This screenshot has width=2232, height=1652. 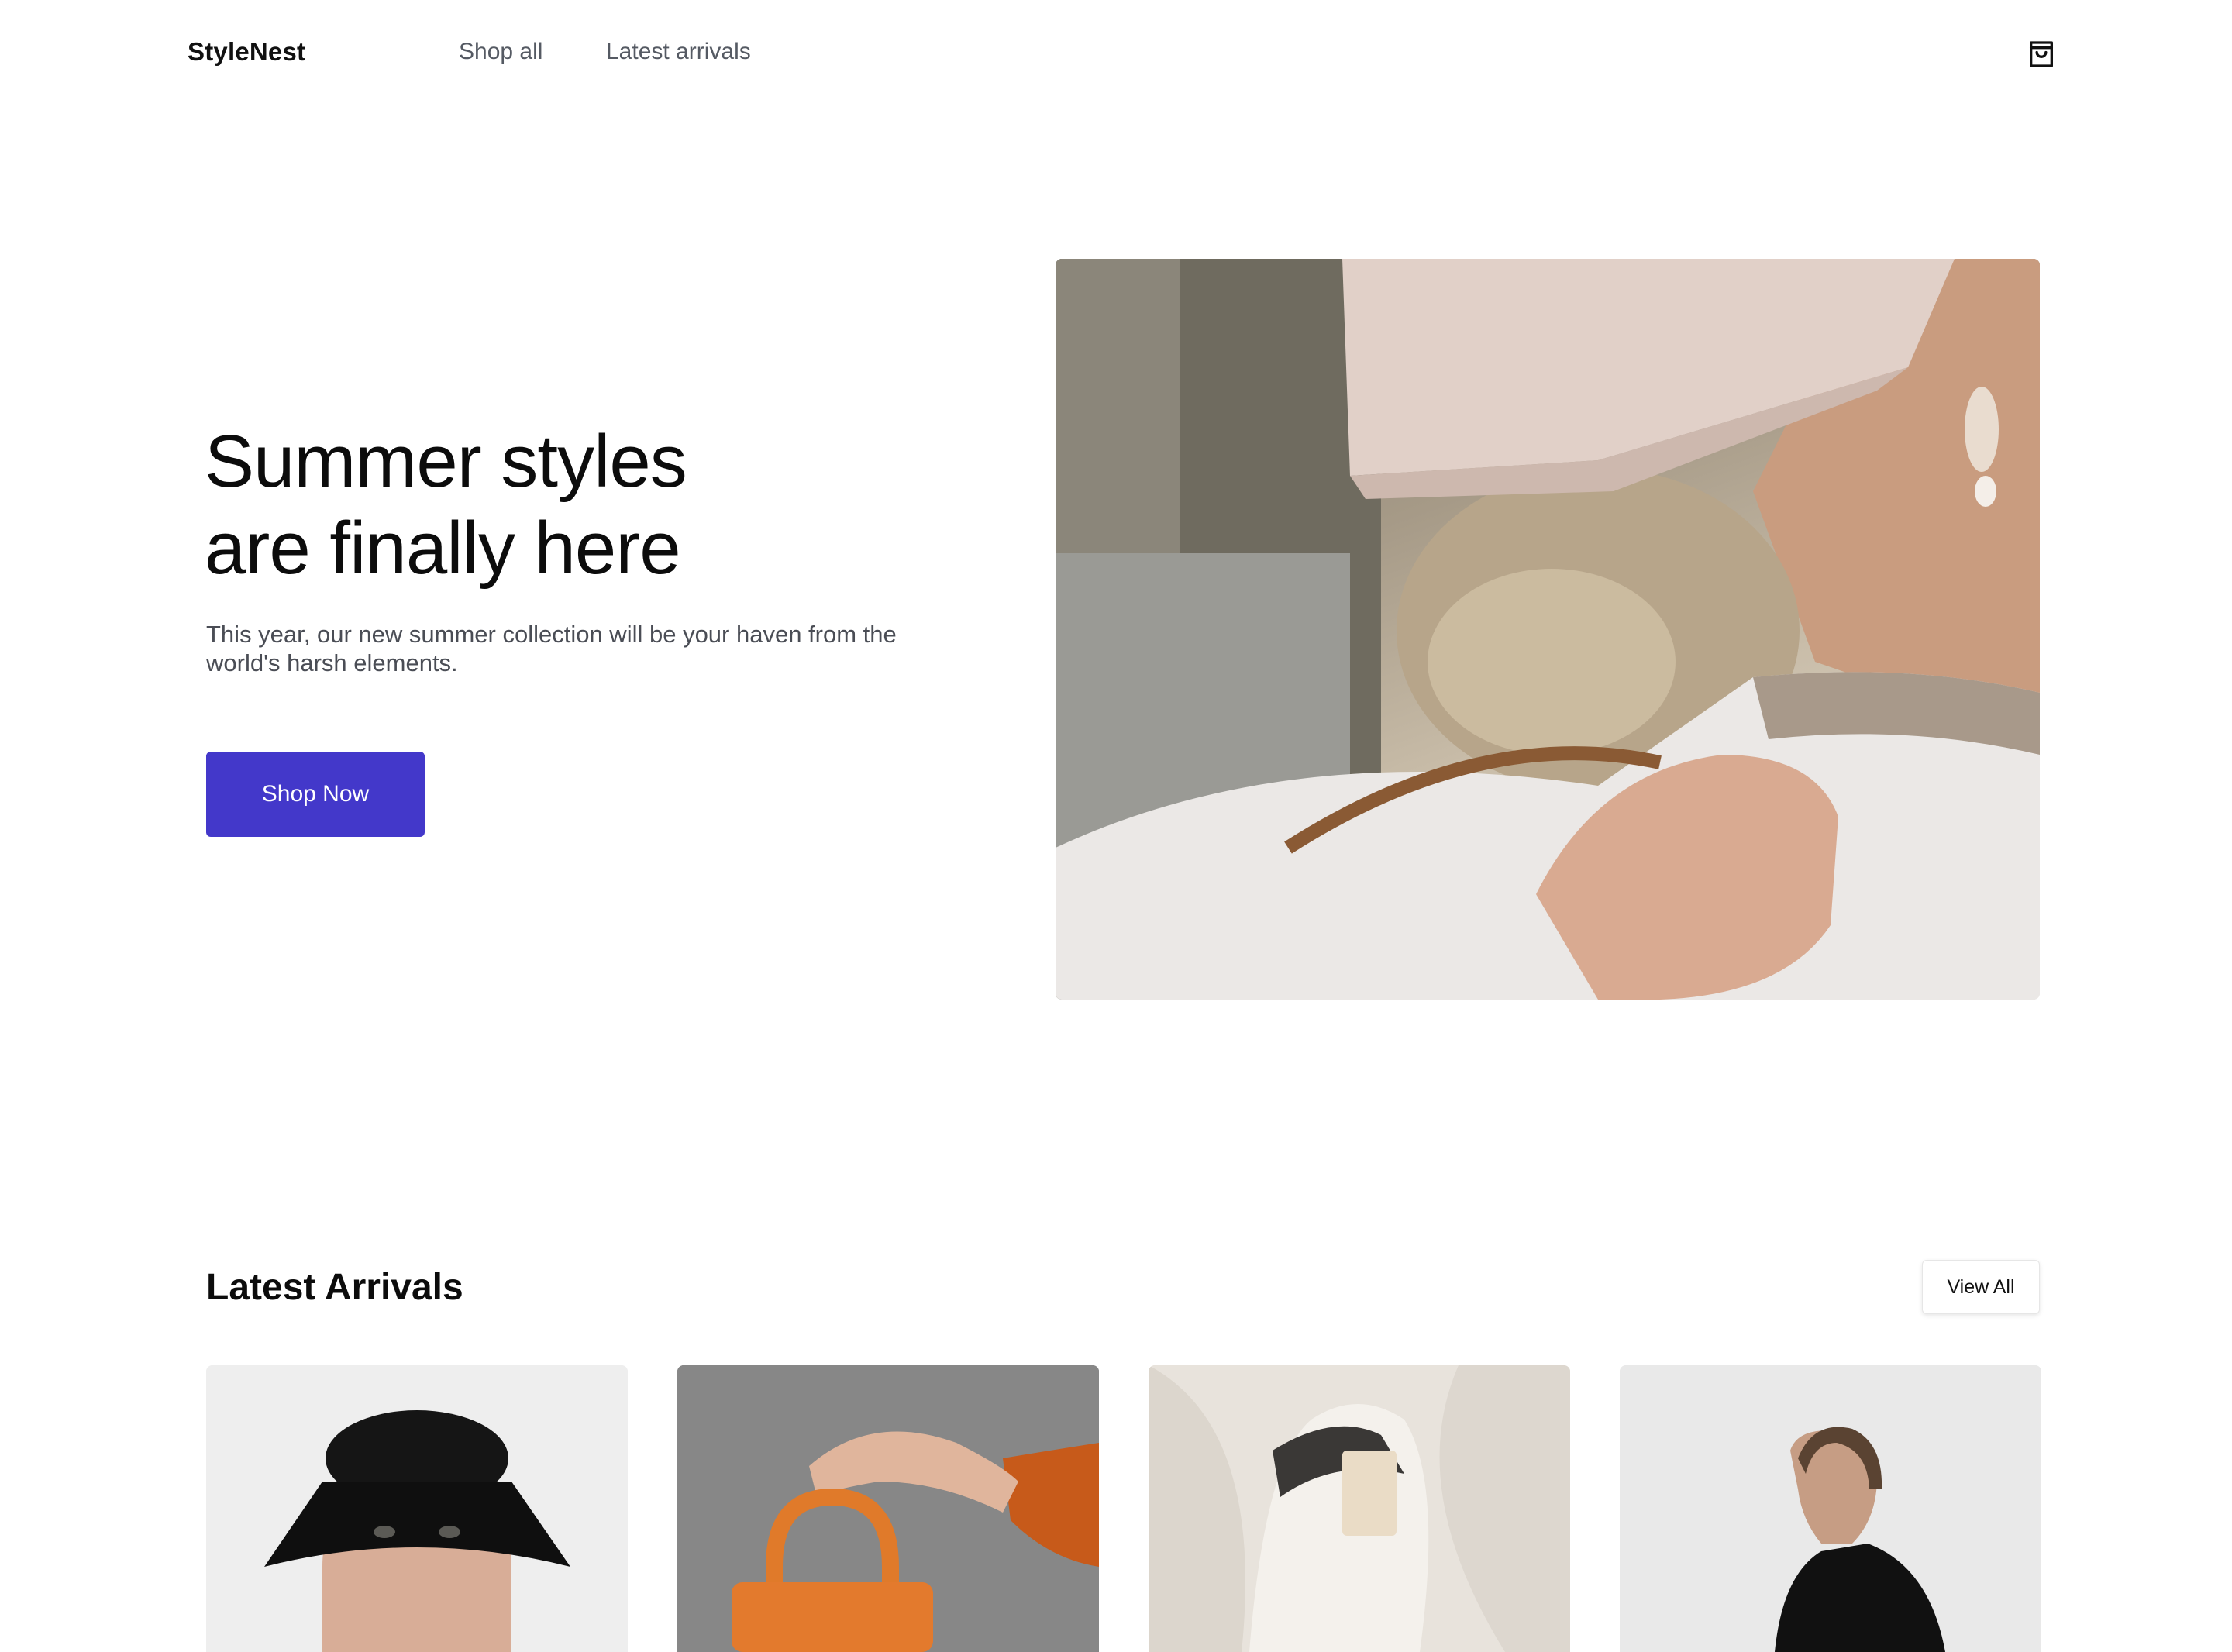 I want to click on view-all-button: View All, so click(x=1981, y=1287).